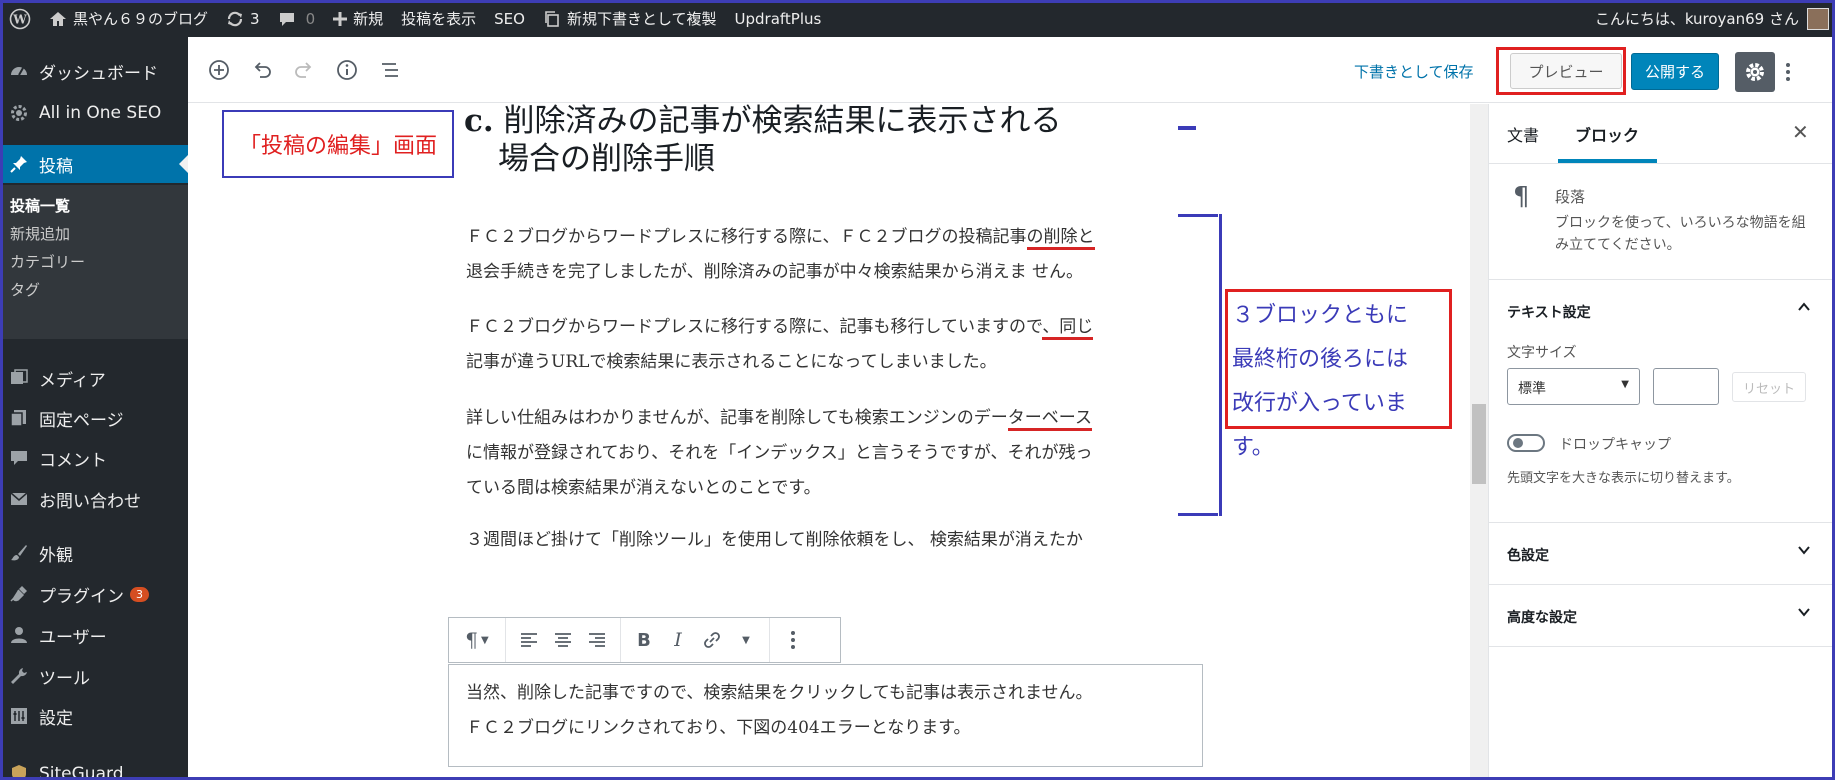 This screenshot has height=780, width=1835. Describe the element at coordinates (347, 70) in the screenshot. I see `info-icon` at that location.